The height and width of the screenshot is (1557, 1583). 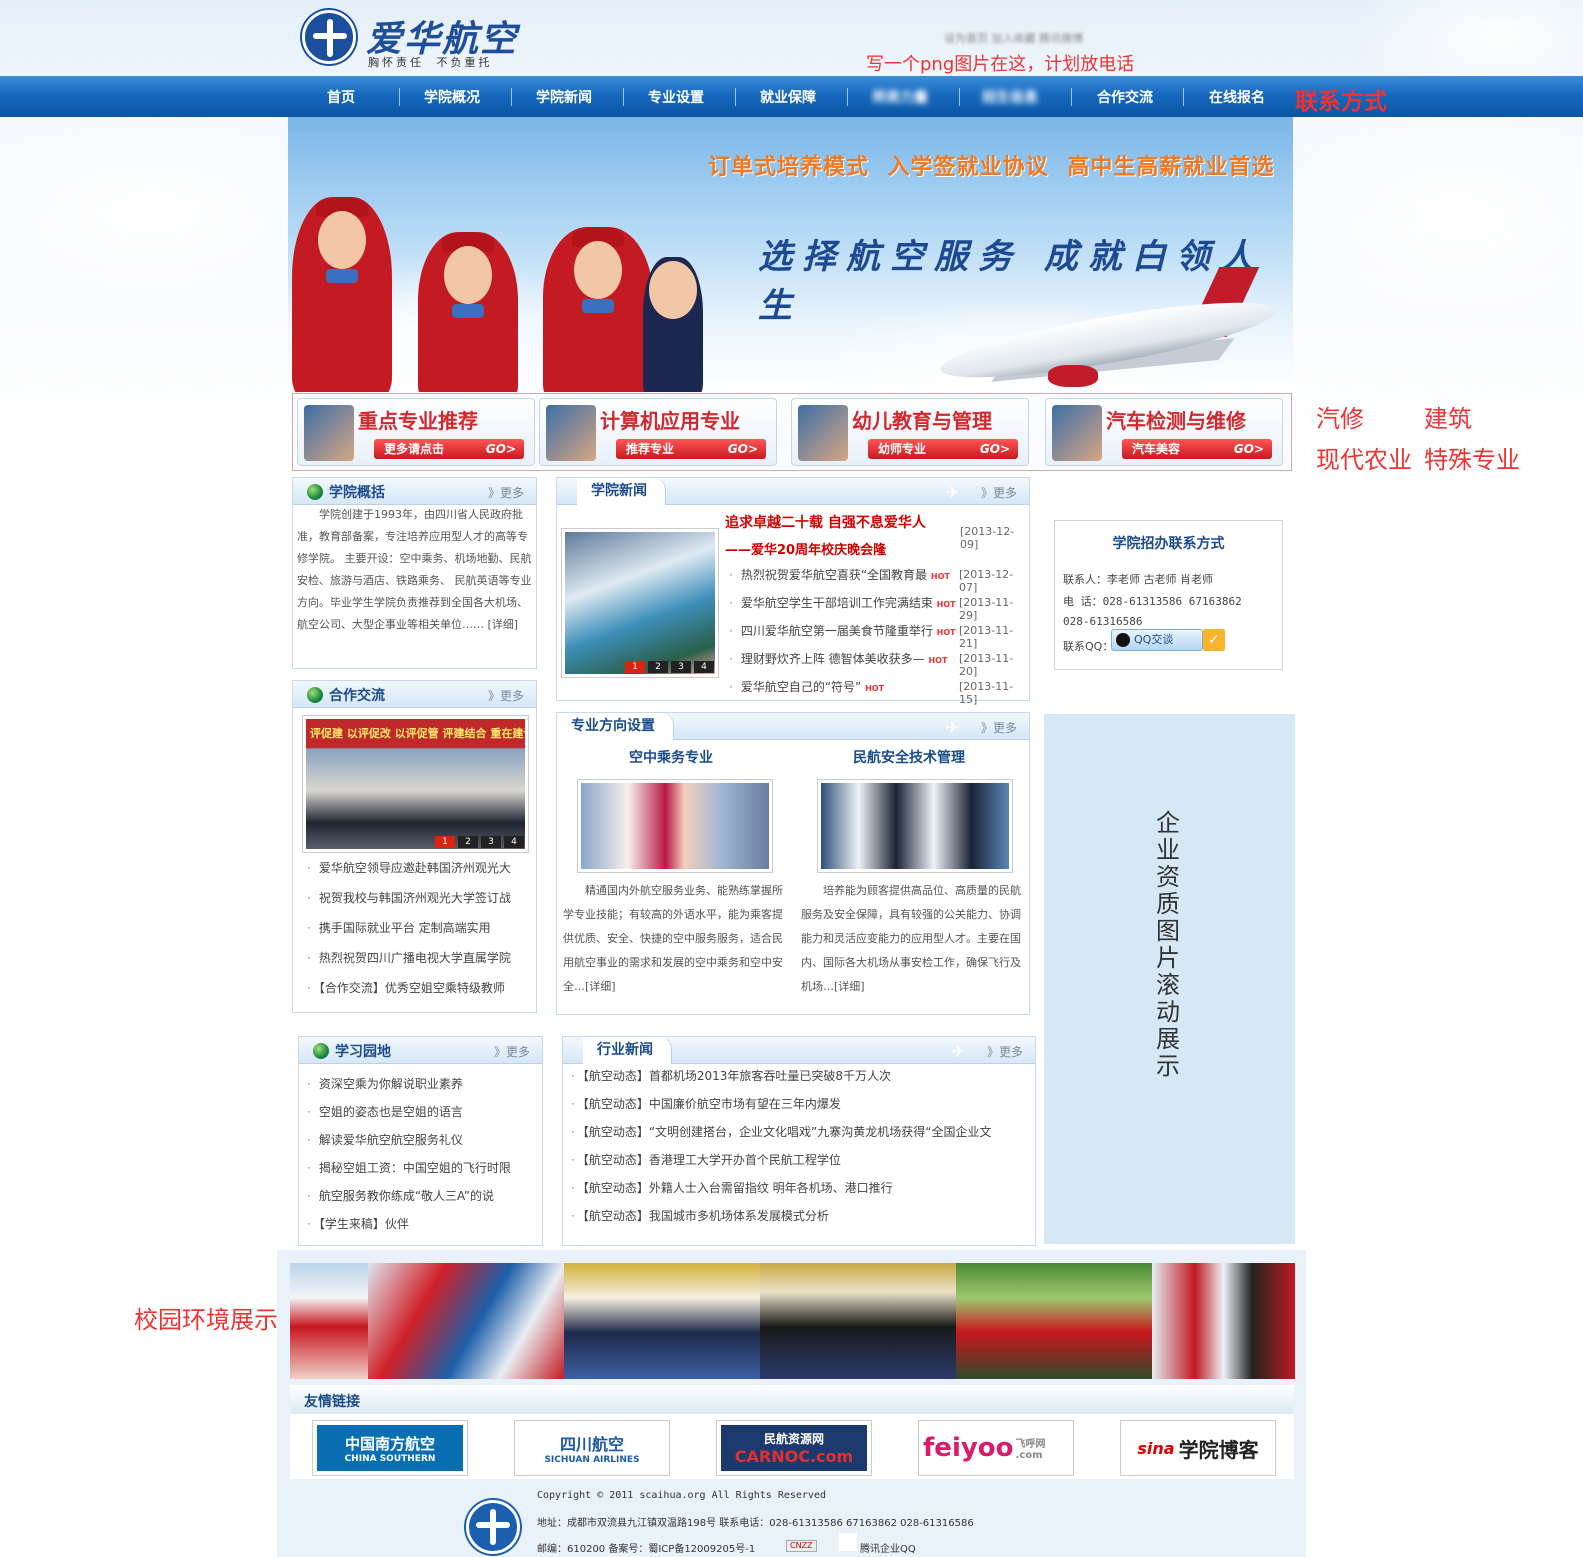 I want to click on list-item: 【航空动态】中国廉价航空市场有望在三年内爆发, so click(x=801, y=1103).